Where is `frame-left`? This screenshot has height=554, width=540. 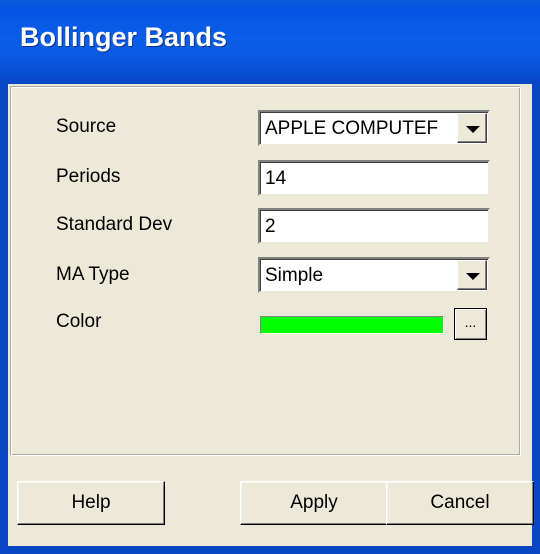 frame-left is located at coordinates (4, 319).